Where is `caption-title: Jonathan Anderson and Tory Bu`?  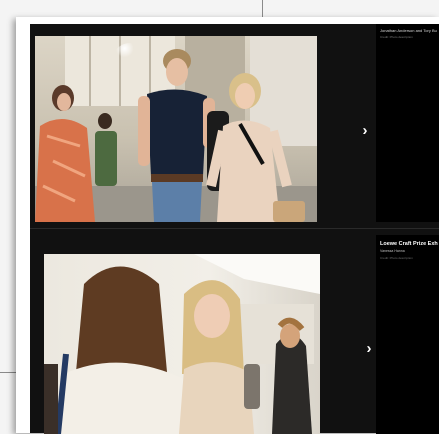
caption-title: Jonathan Anderson and Tory Bu is located at coordinates (408, 30).